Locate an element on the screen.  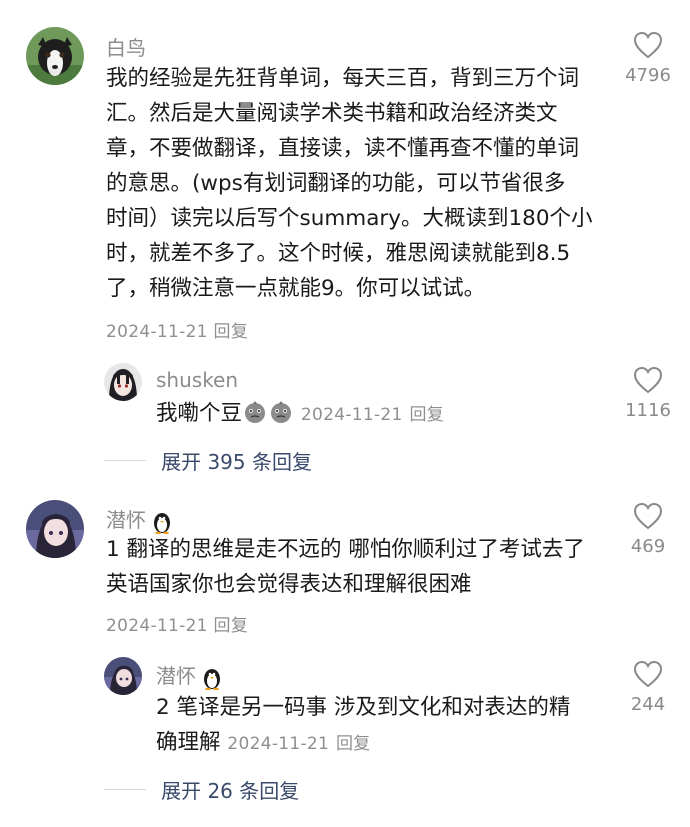
expand-replies-button: 展开 395 条回复 is located at coordinates (208, 460).